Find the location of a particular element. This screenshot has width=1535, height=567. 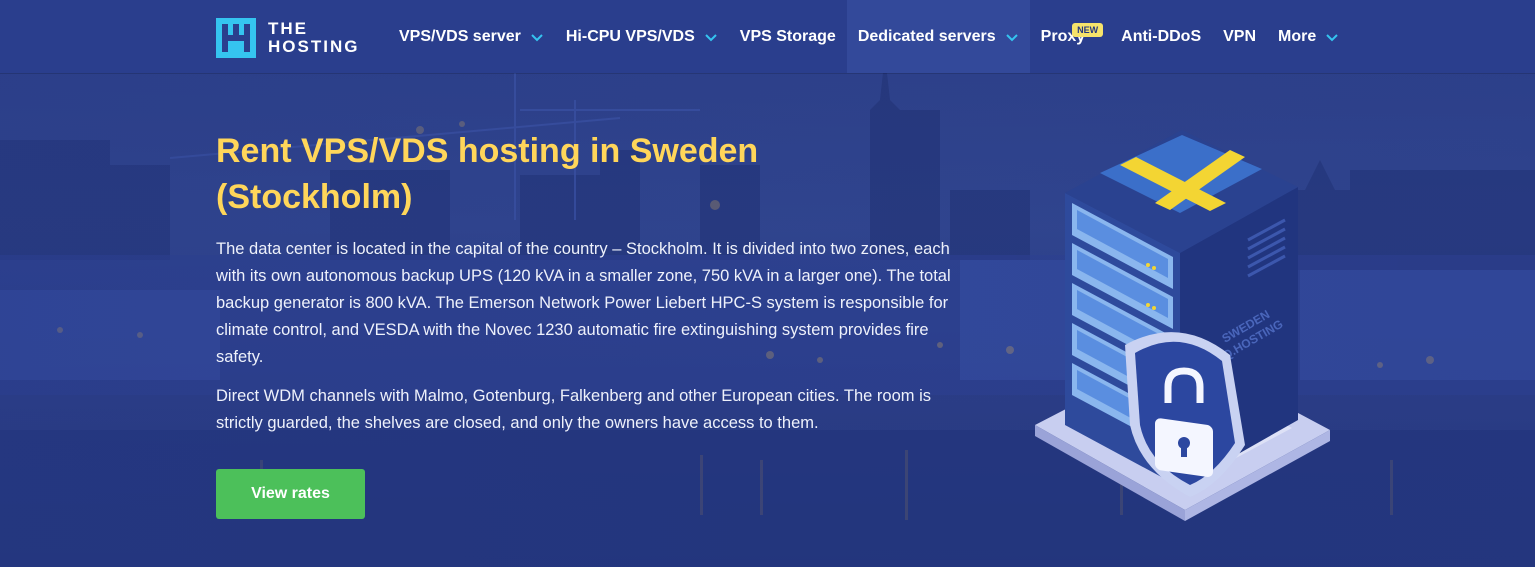

logo-mark is located at coordinates (236, 38).